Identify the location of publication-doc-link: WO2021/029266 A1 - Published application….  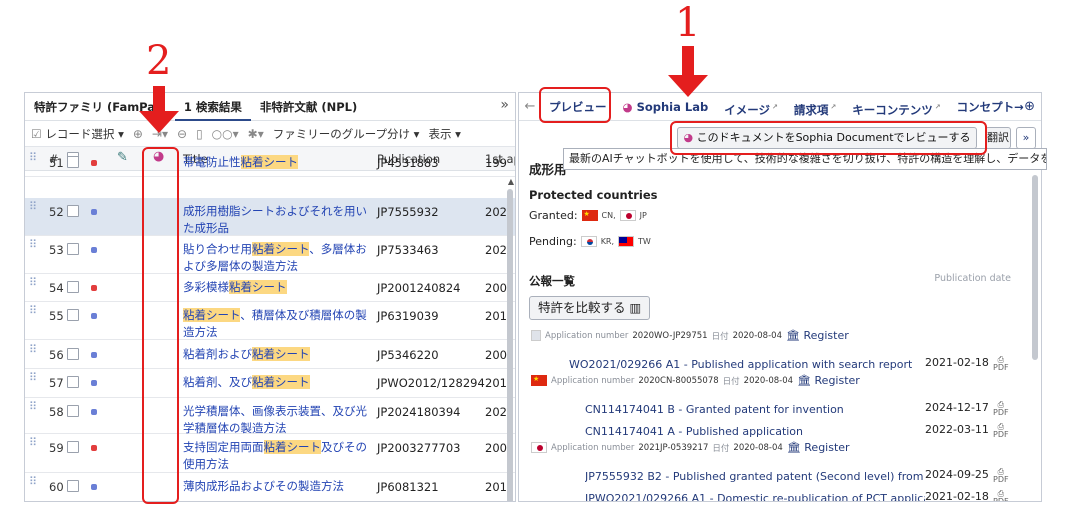
(789, 364).